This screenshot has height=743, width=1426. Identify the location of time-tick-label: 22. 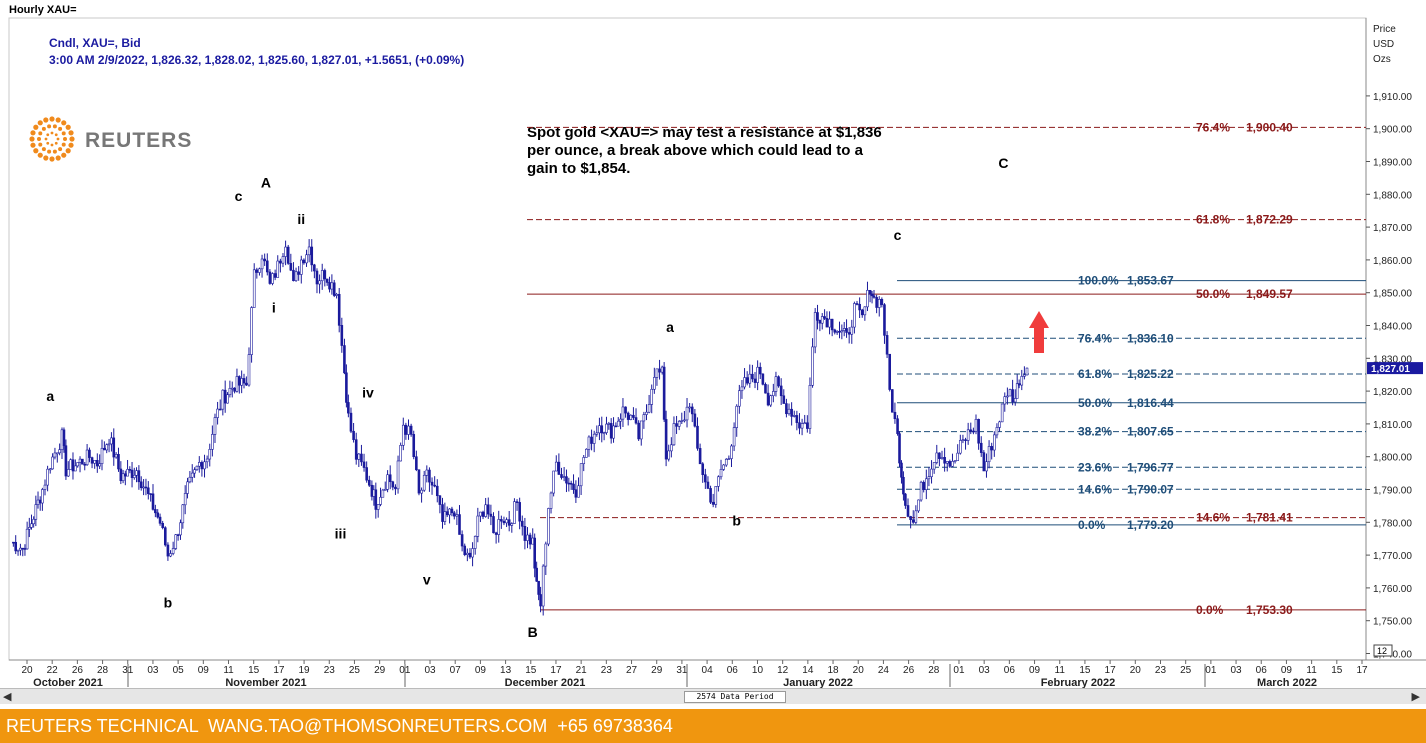
(53, 670).